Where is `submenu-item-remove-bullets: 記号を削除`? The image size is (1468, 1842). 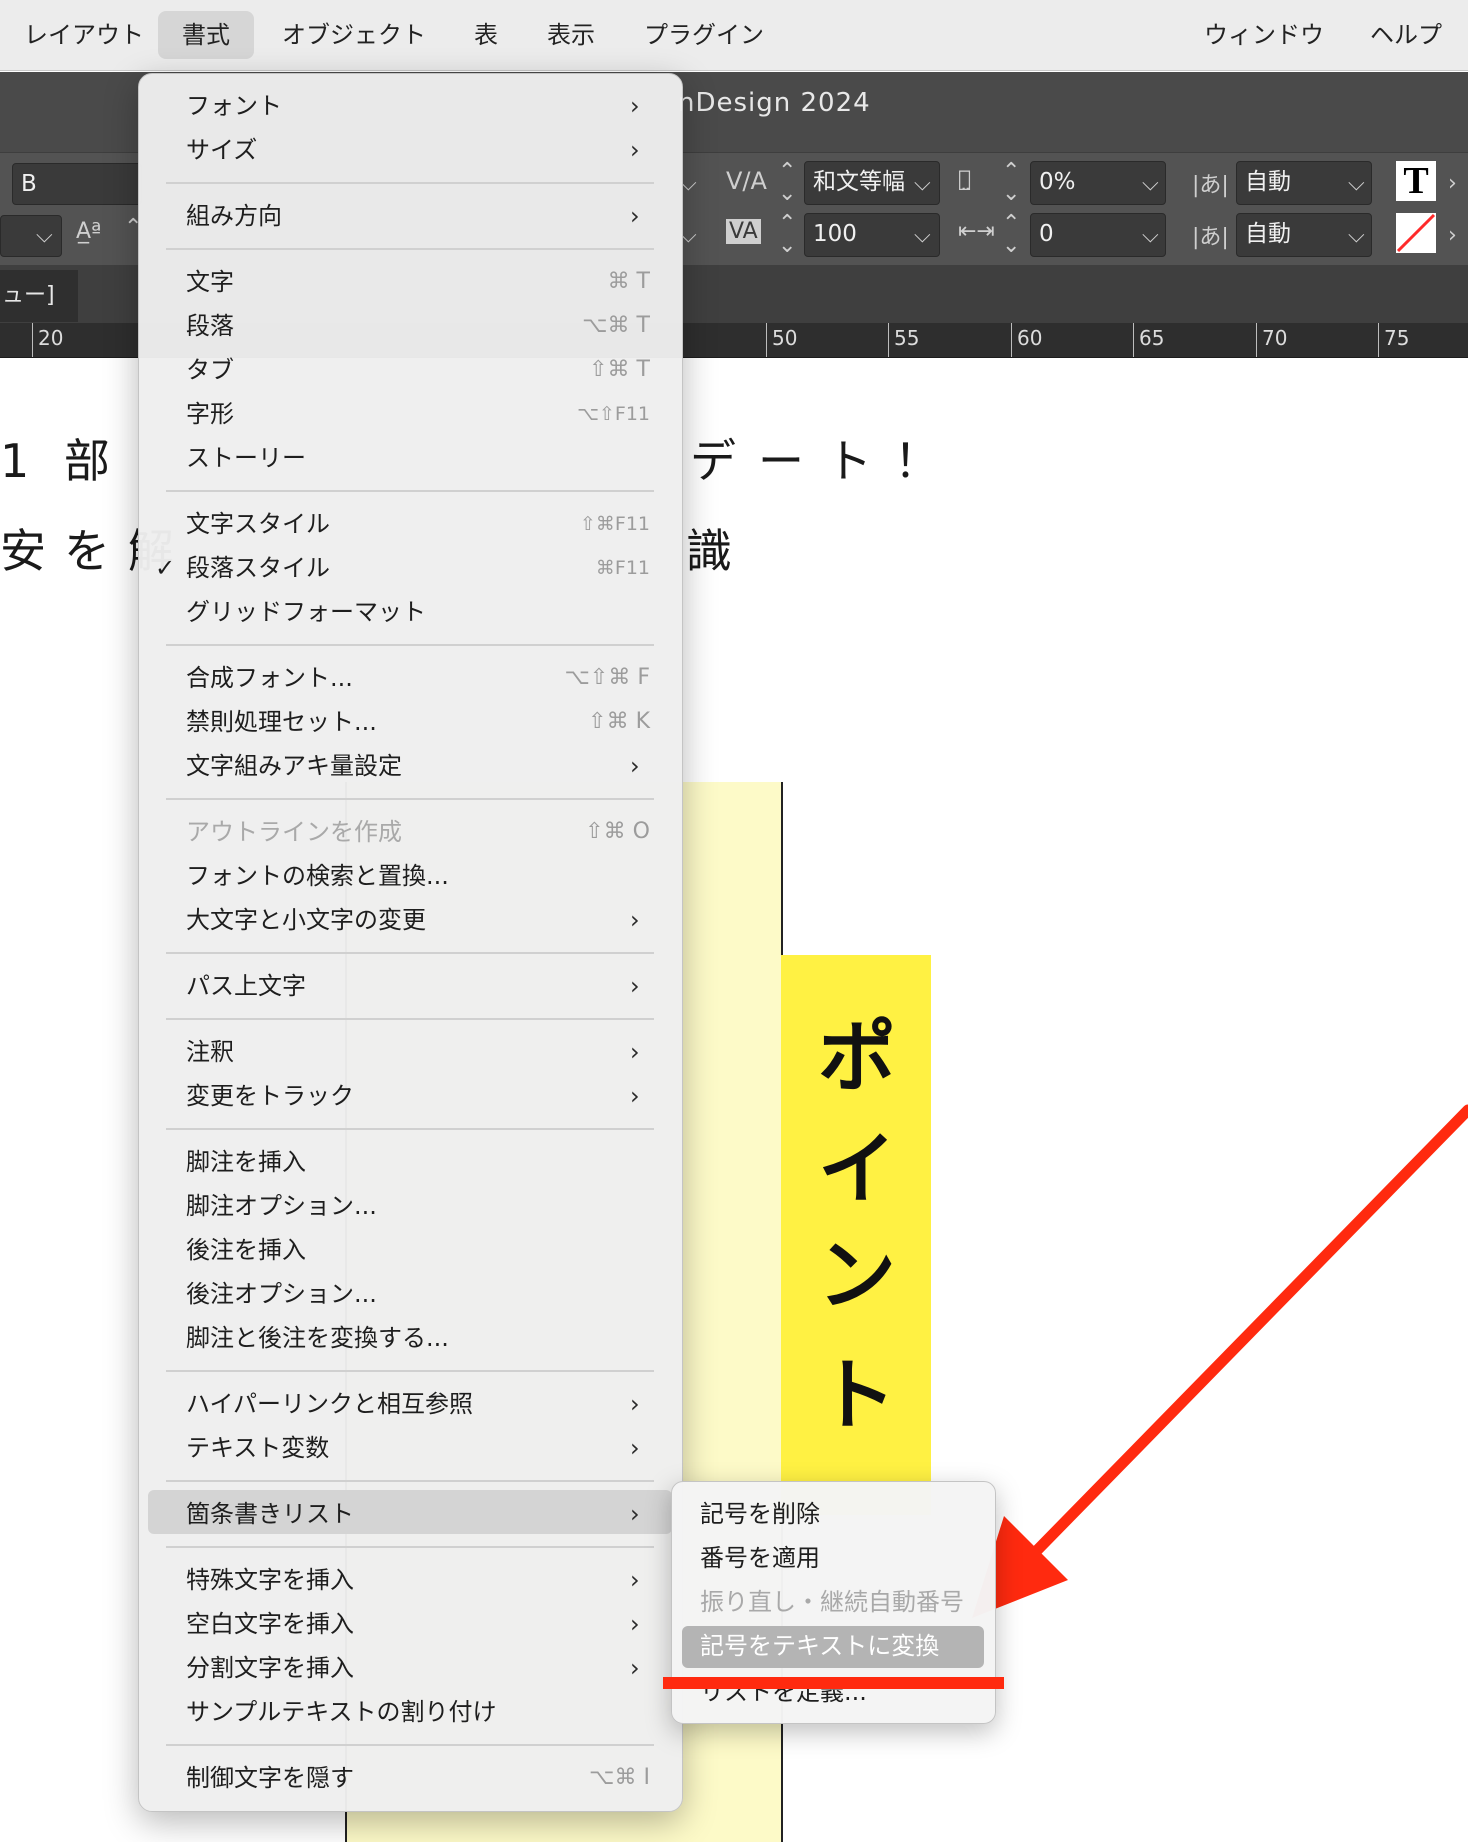
submenu-item-remove-bullets: 記号を削除 is located at coordinates (760, 1514).